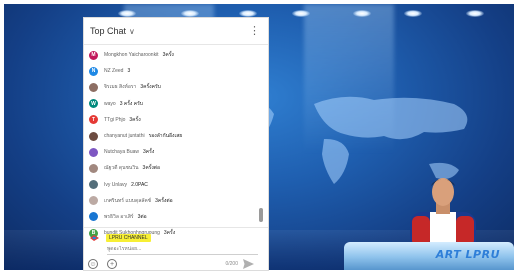  I want to click on chat-message: Nutchaya Buaw 3ครั้ง, so click(176, 152).